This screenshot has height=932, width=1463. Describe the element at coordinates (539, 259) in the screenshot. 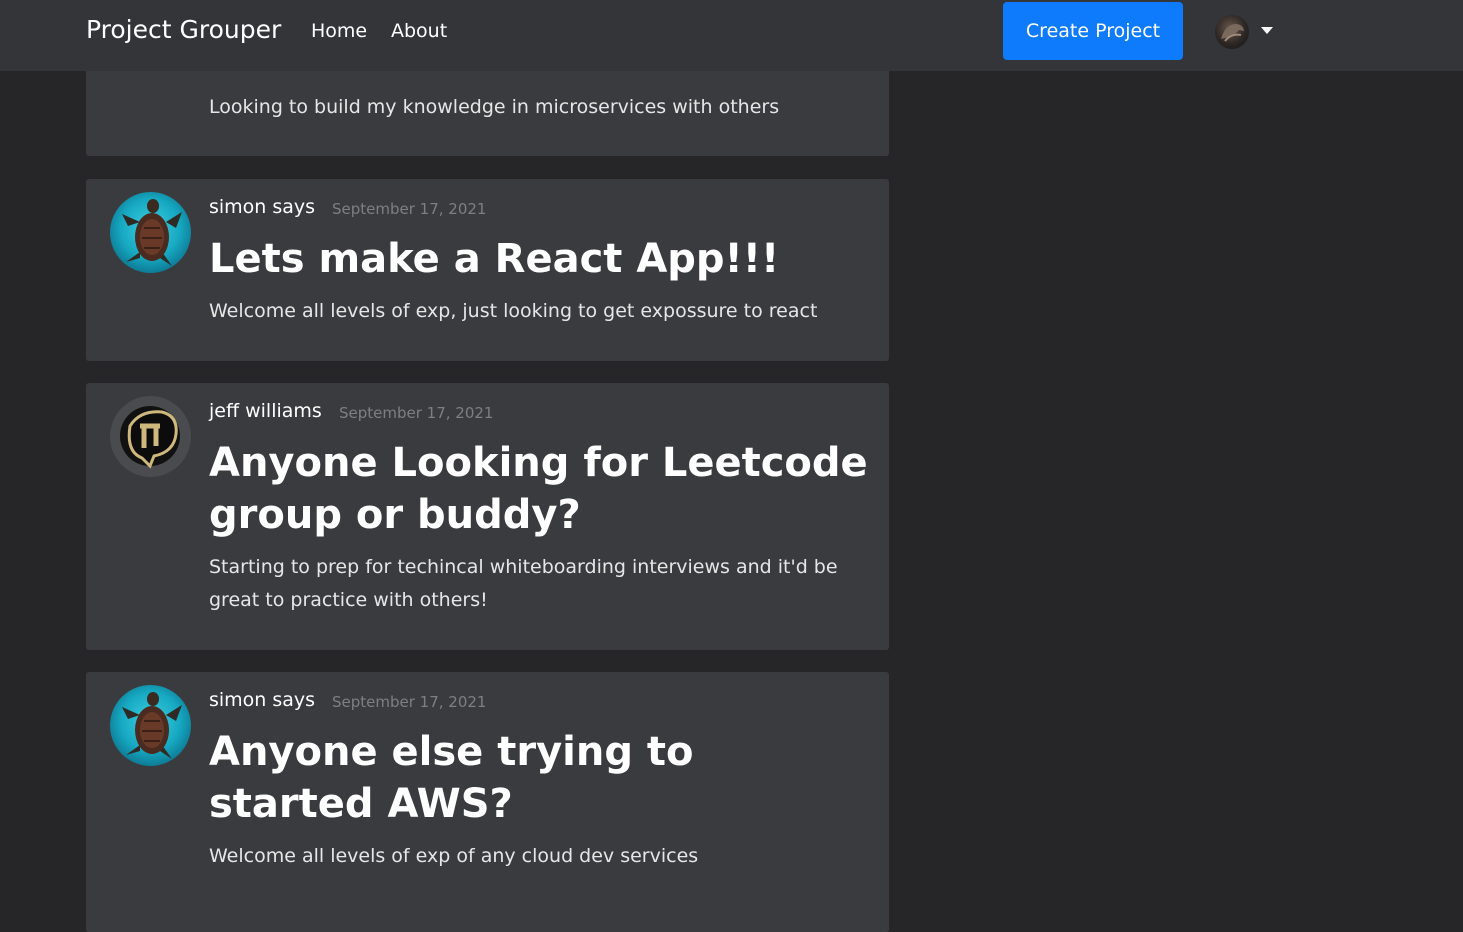

I see `post-title: Lets make a React App!!!` at that location.